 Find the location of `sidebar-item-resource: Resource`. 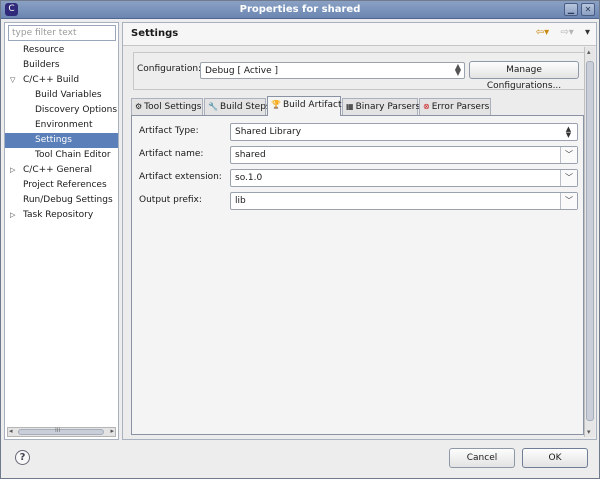

sidebar-item-resource: Resource is located at coordinates (61, 50).